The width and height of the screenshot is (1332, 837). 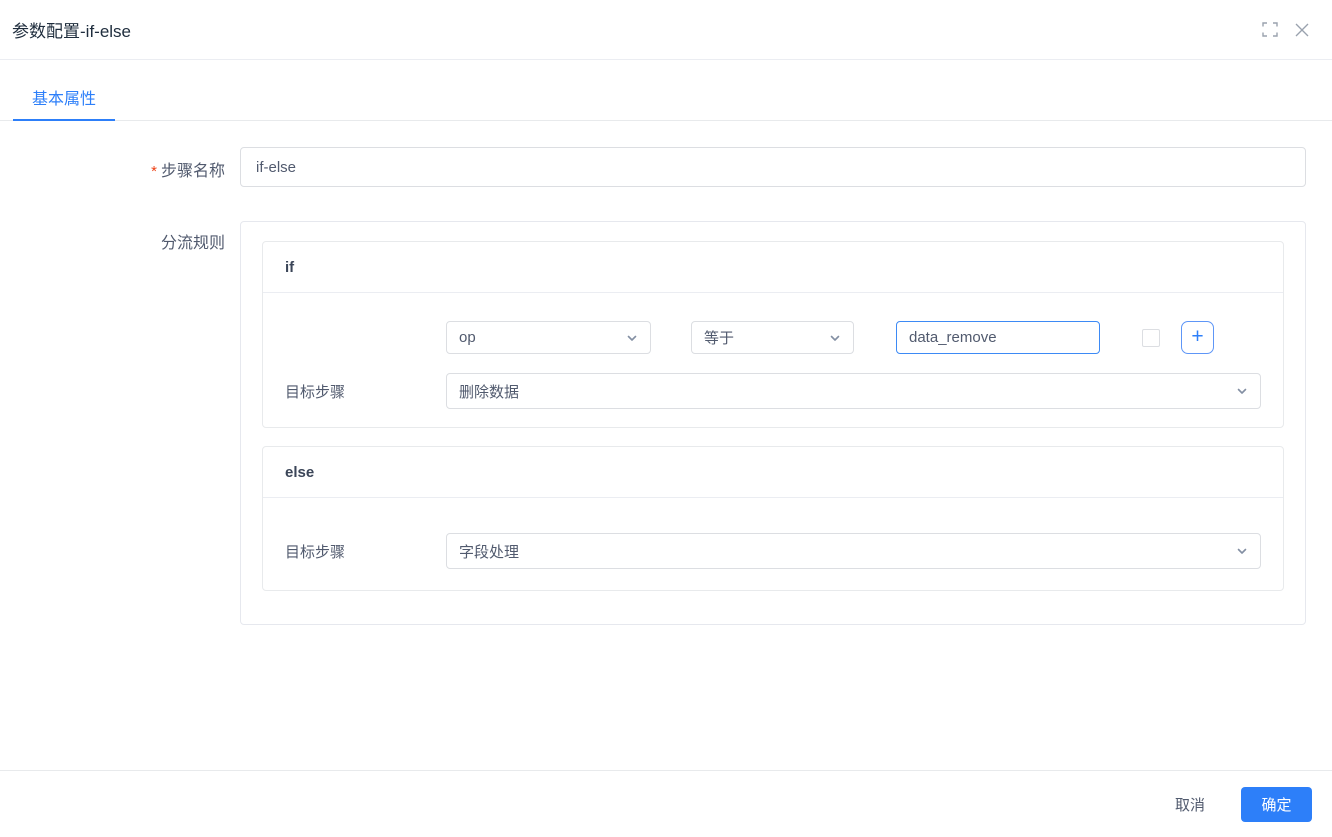 I want to click on add-condition-button: +, so click(x=1197, y=337).